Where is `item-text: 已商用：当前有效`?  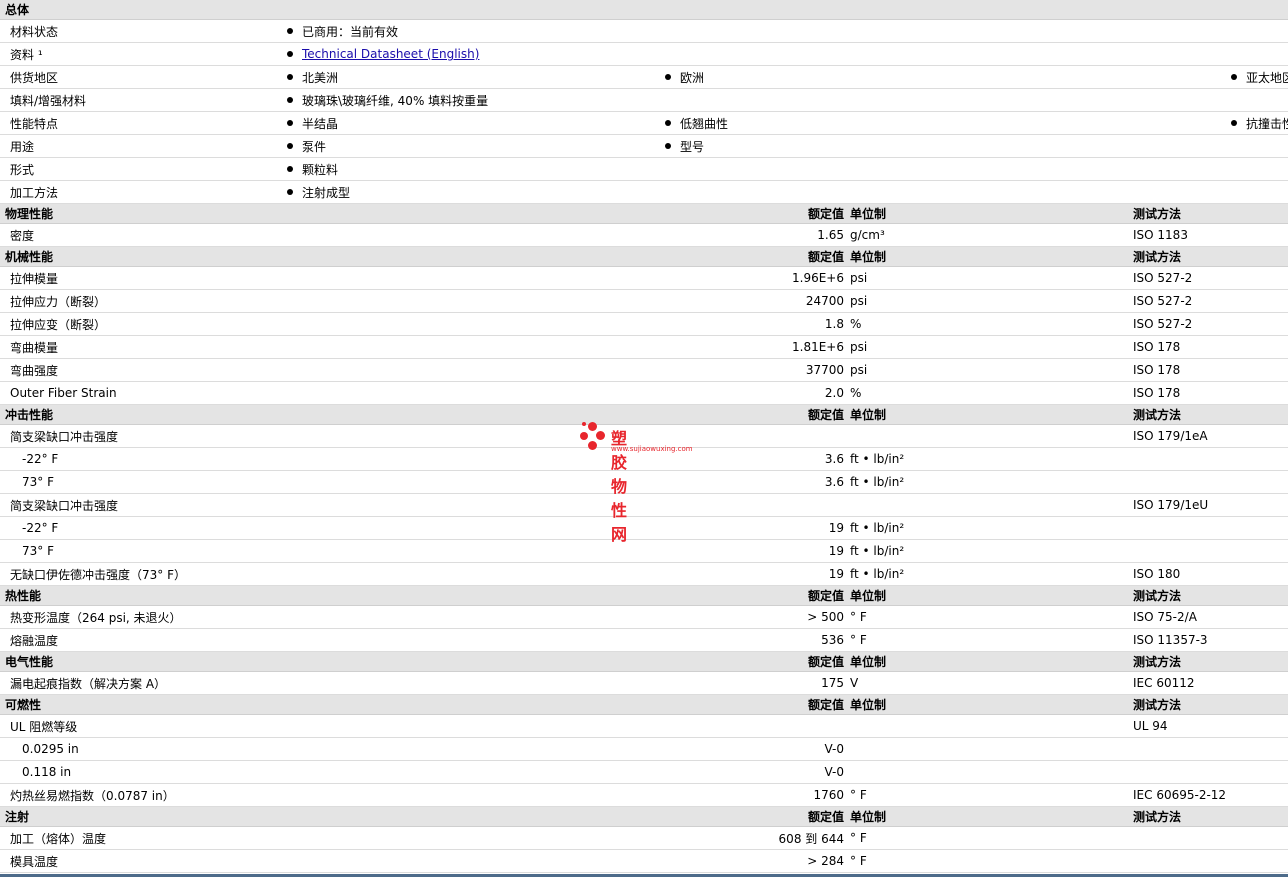
item-text: 已商用：当前有效 is located at coordinates (350, 31).